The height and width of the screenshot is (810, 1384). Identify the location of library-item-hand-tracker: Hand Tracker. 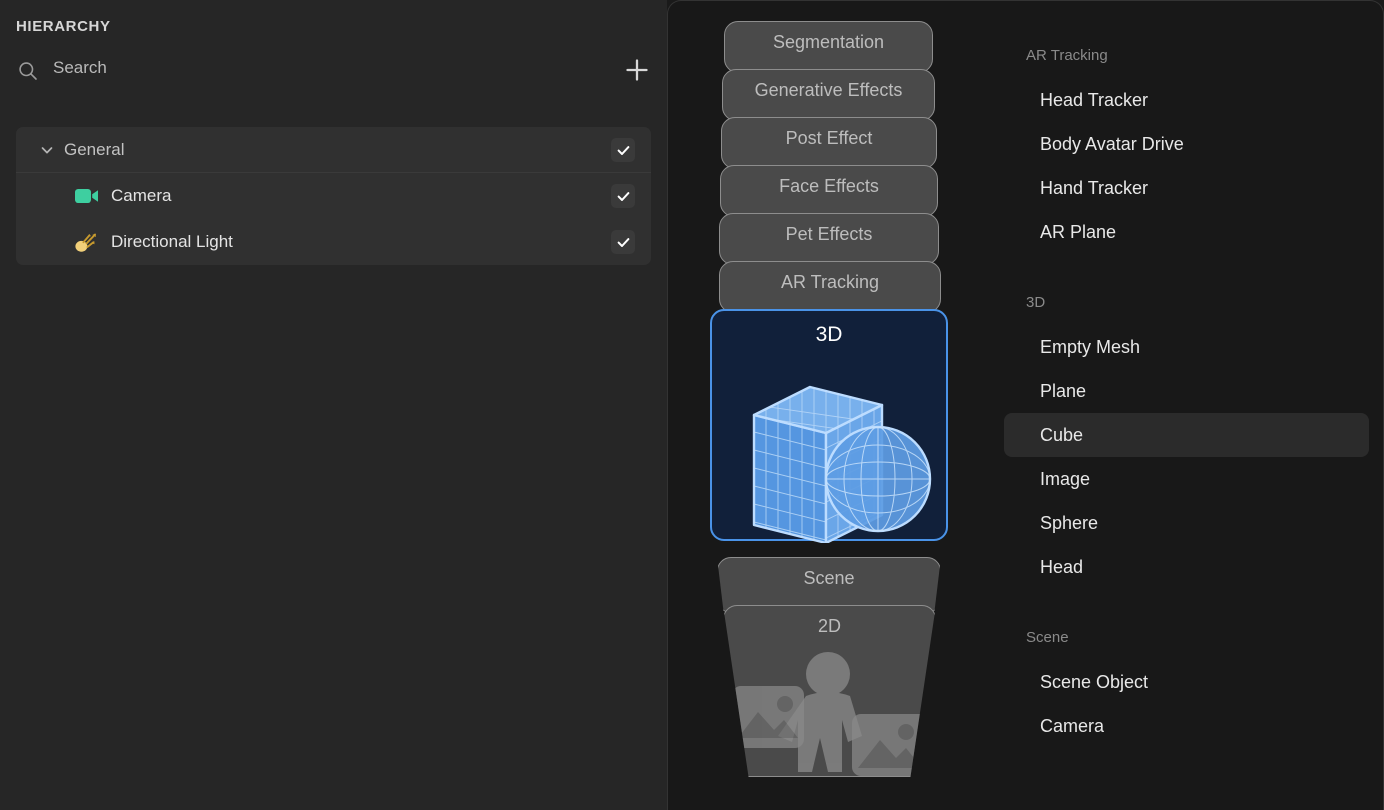
(1186, 188).